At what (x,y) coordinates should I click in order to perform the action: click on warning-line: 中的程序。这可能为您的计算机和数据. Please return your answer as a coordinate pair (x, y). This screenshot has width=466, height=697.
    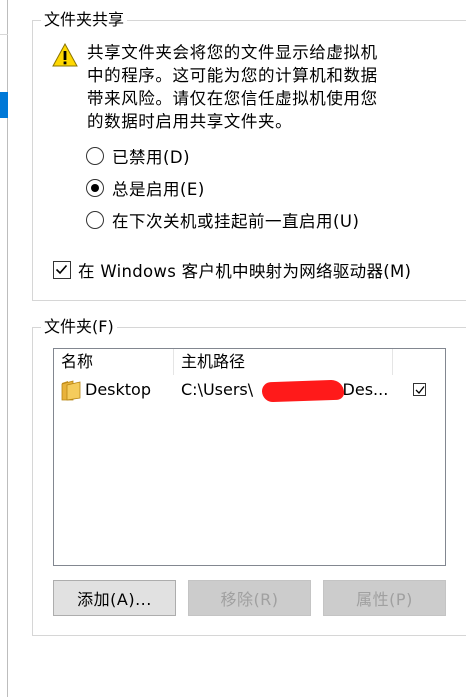
    Looking at the image, I should click on (232, 75).